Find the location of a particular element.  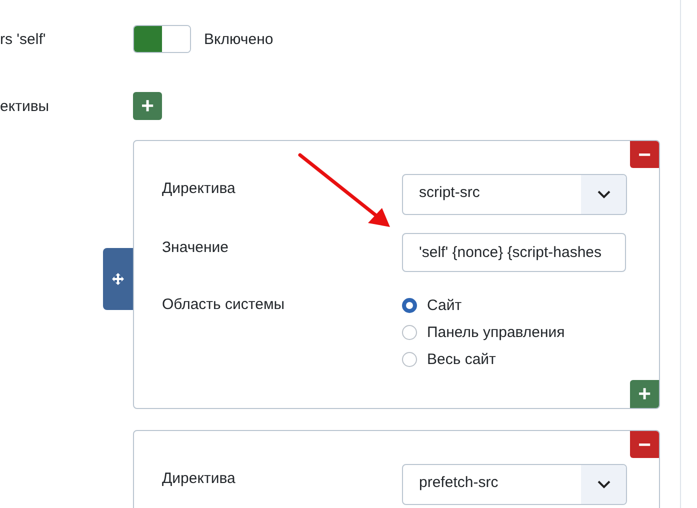

move-icon is located at coordinates (118, 279).